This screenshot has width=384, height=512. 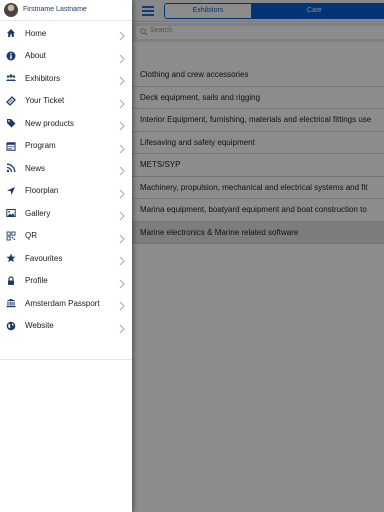 I want to click on sidebar-item-favourites: Favourites, so click(x=66, y=258).